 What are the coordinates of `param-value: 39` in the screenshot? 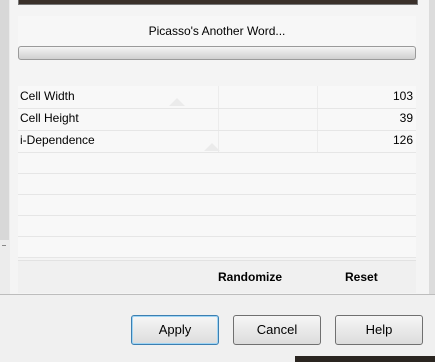 It's located at (406, 118).